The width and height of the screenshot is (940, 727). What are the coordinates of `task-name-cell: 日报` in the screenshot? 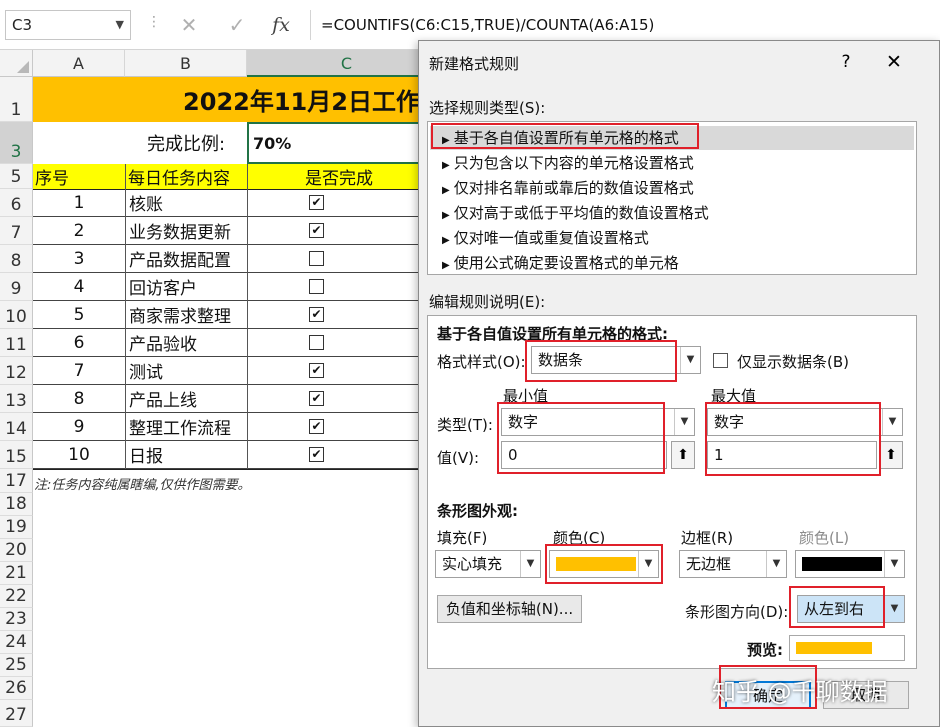 It's located at (186, 455).